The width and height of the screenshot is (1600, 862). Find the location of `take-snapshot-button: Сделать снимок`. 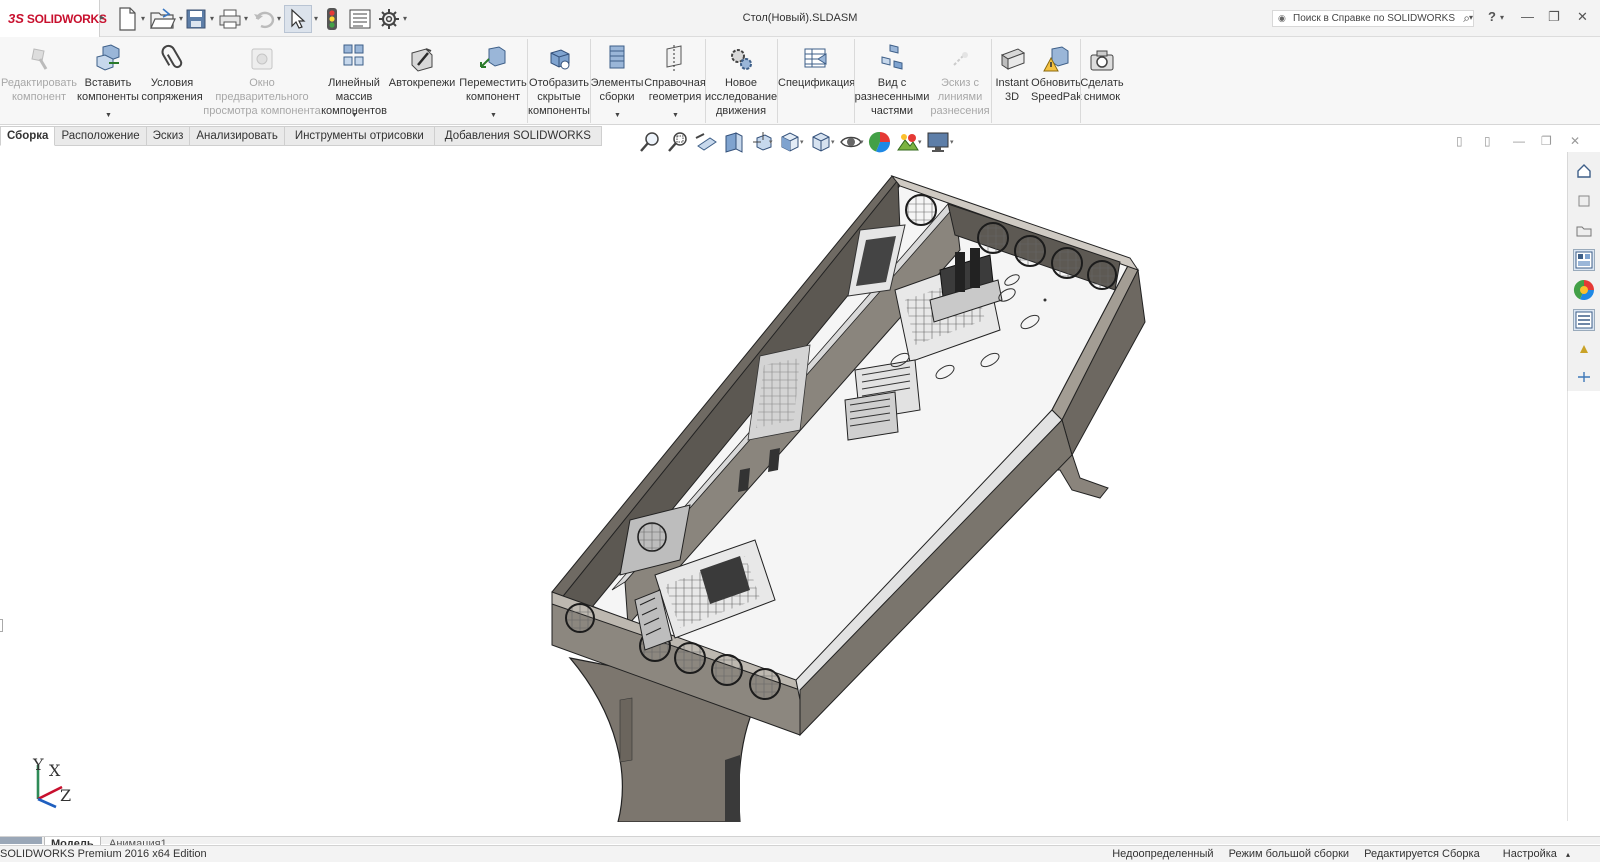

take-snapshot-button: Сделать снимок is located at coordinates (1102, 81).